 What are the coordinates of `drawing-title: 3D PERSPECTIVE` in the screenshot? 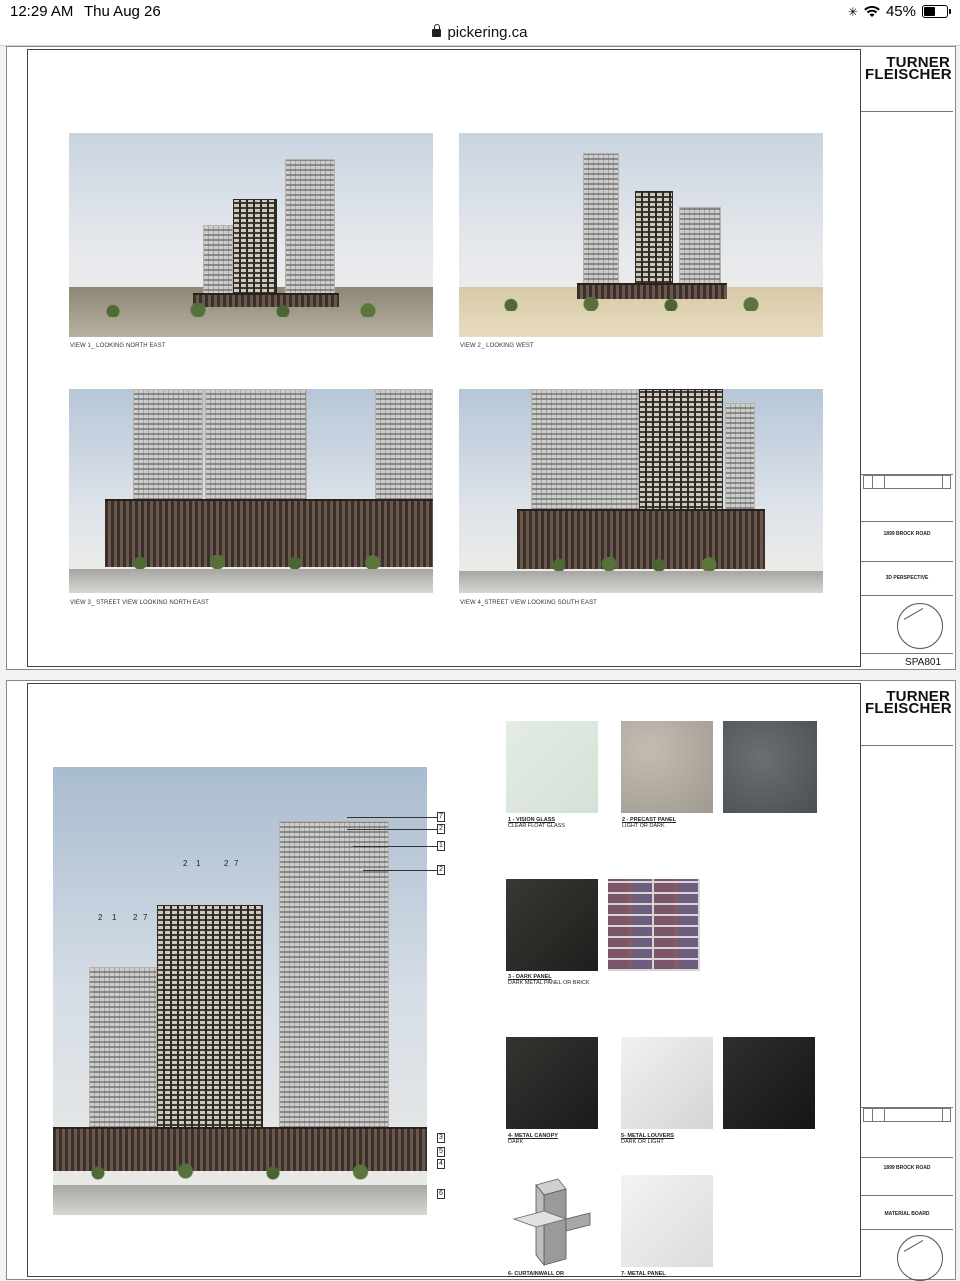 It's located at (907, 578).